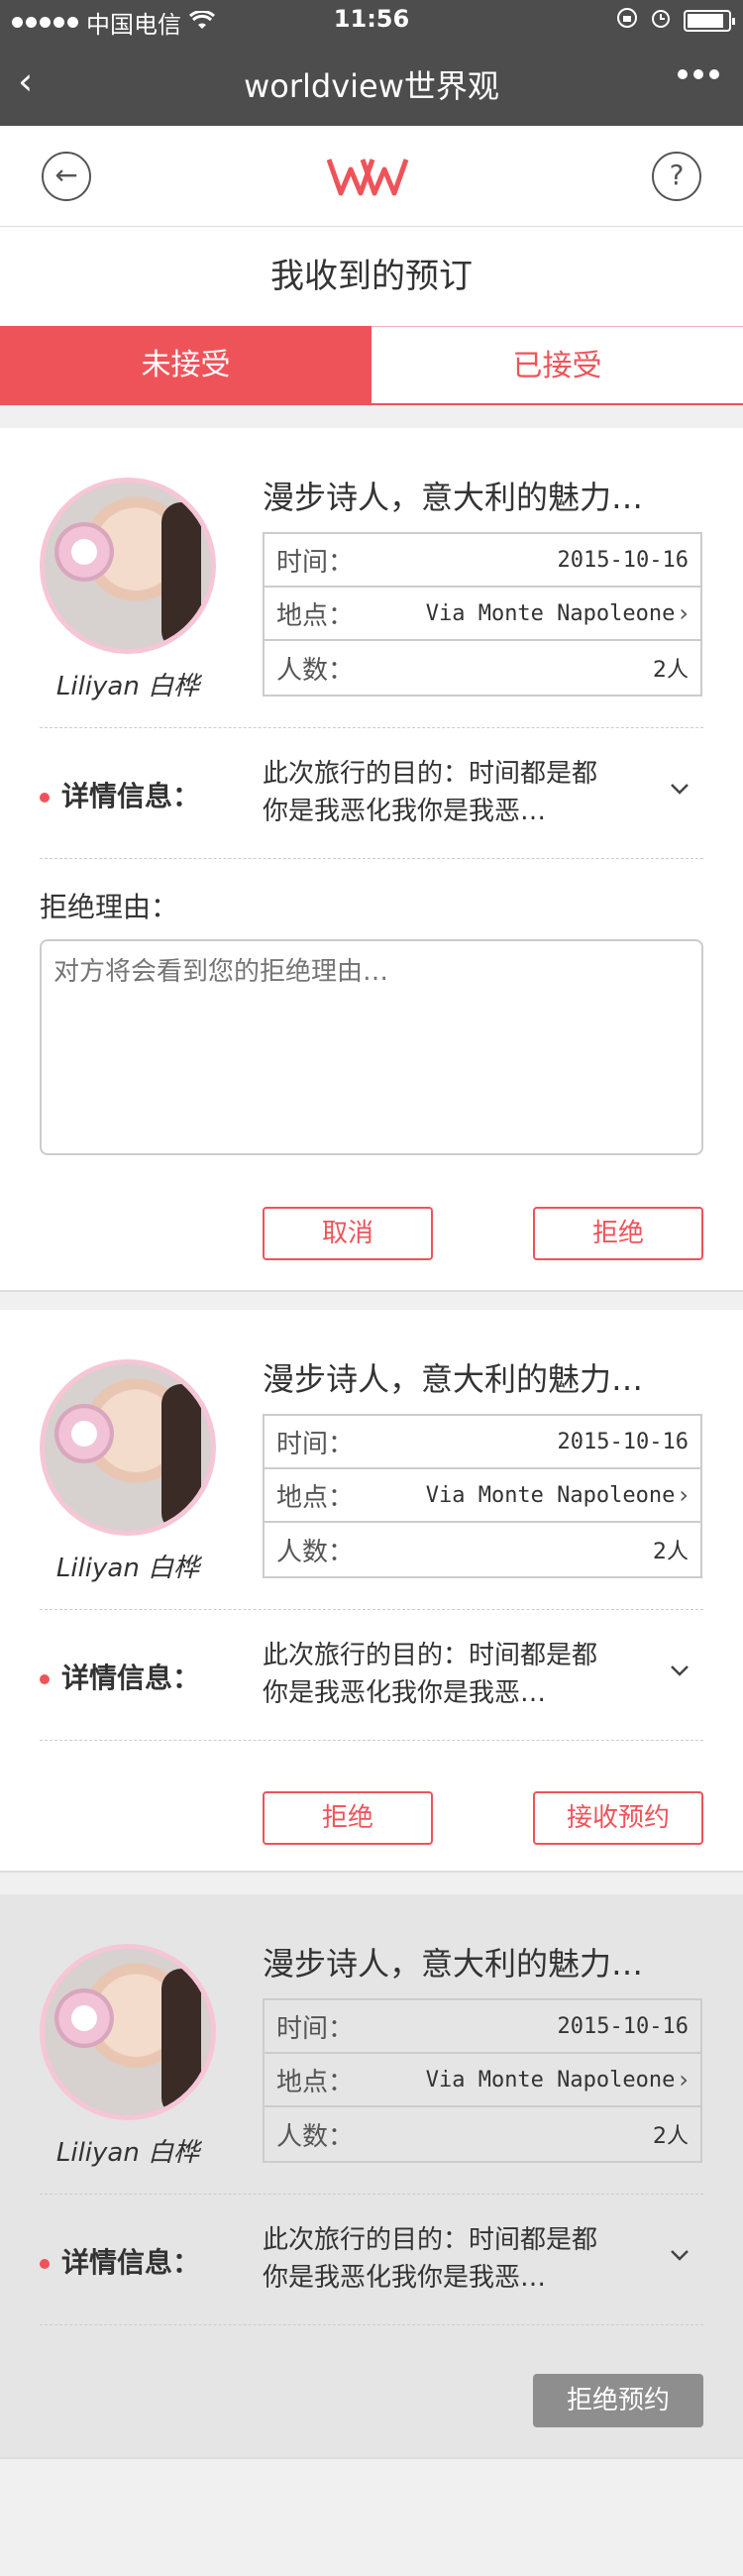 This screenshot has width=743, height=2576. I want to click on more-icon, so click(699, 74).